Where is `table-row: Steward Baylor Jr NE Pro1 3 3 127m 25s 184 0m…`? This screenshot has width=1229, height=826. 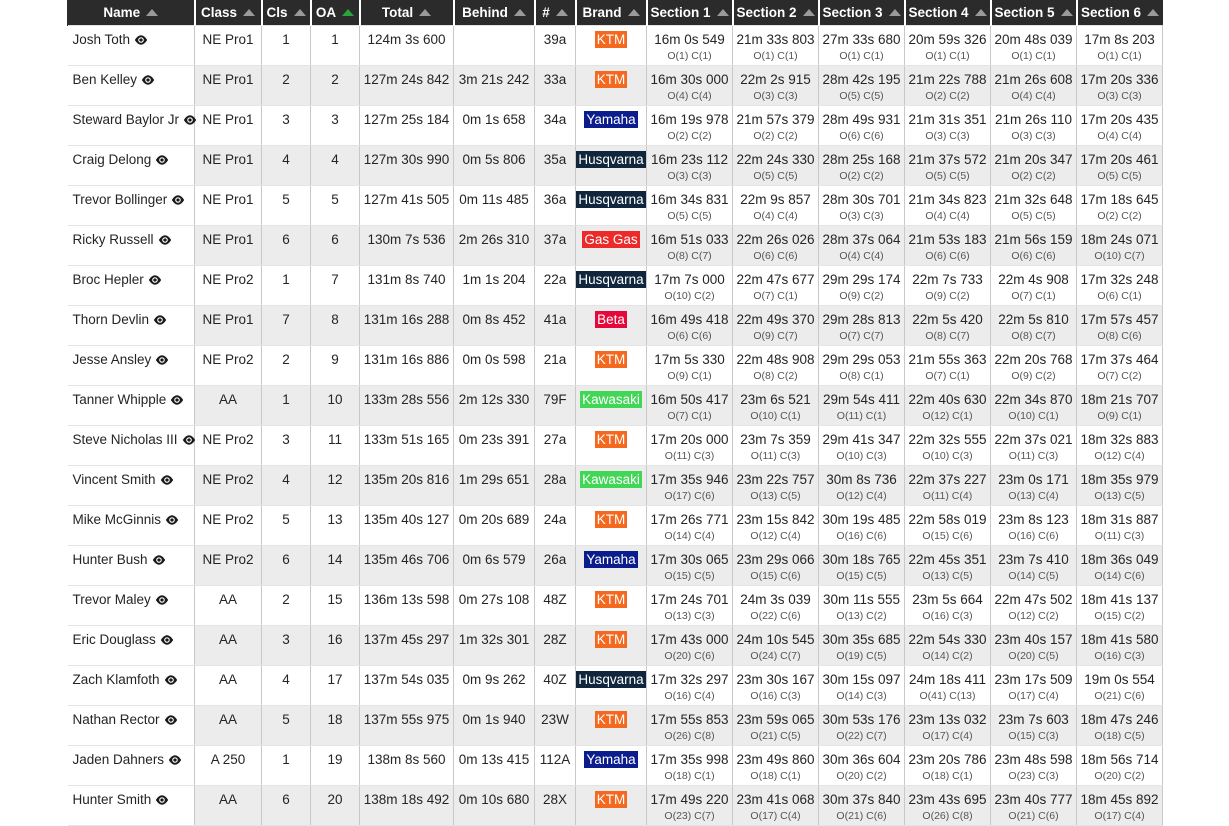
table-row: Steward Baylor Jr NE Pro1 3 3 127m 25s 184 0m… is located at coordinates (615, 125).